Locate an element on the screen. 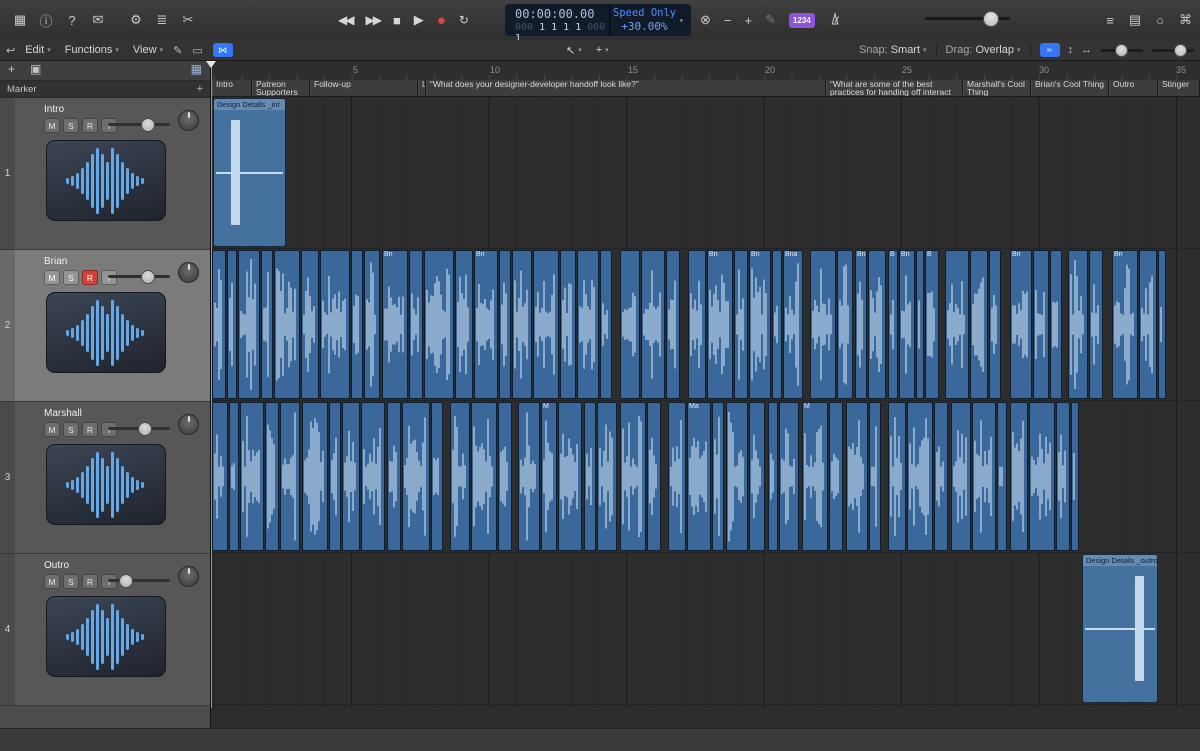 This screenshot has width=1200, height=751. waveform-zoom-icon: ≈ is located at coordinates (1049, 50).